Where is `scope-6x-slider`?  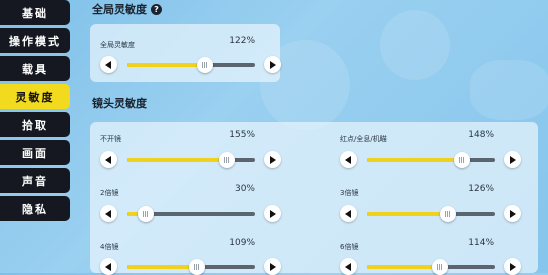 scope-6x-slider is located at coordinates (431, 267).